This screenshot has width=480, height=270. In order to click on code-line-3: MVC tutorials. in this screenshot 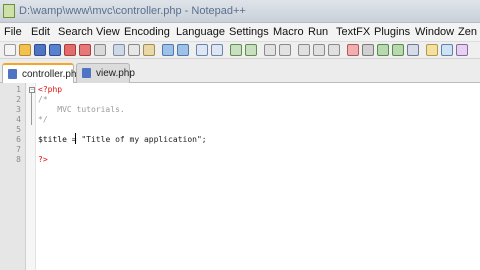, I will do `click(81, 109)`.